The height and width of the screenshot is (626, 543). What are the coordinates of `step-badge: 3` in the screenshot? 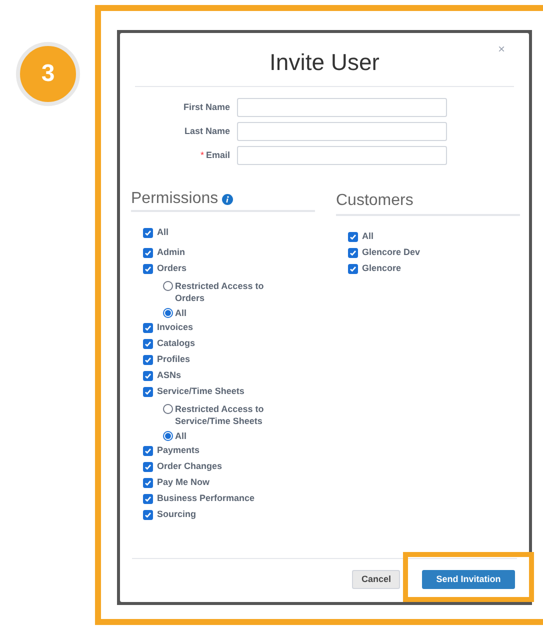 It's located at (48, 74).